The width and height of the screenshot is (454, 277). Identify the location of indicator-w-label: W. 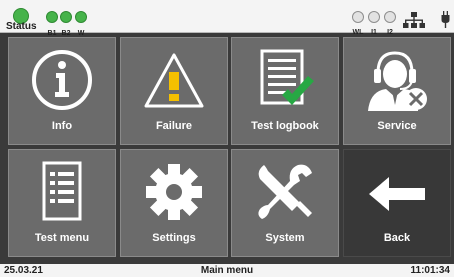
(81, 33).